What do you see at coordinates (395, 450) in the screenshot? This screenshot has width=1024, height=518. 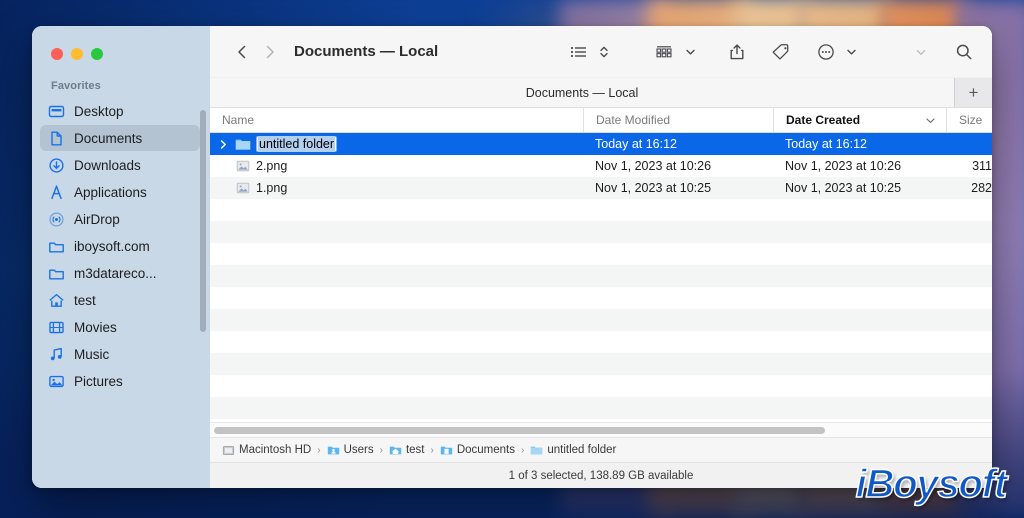 I see `home-folder-icon` at bounding box center [395, 450].